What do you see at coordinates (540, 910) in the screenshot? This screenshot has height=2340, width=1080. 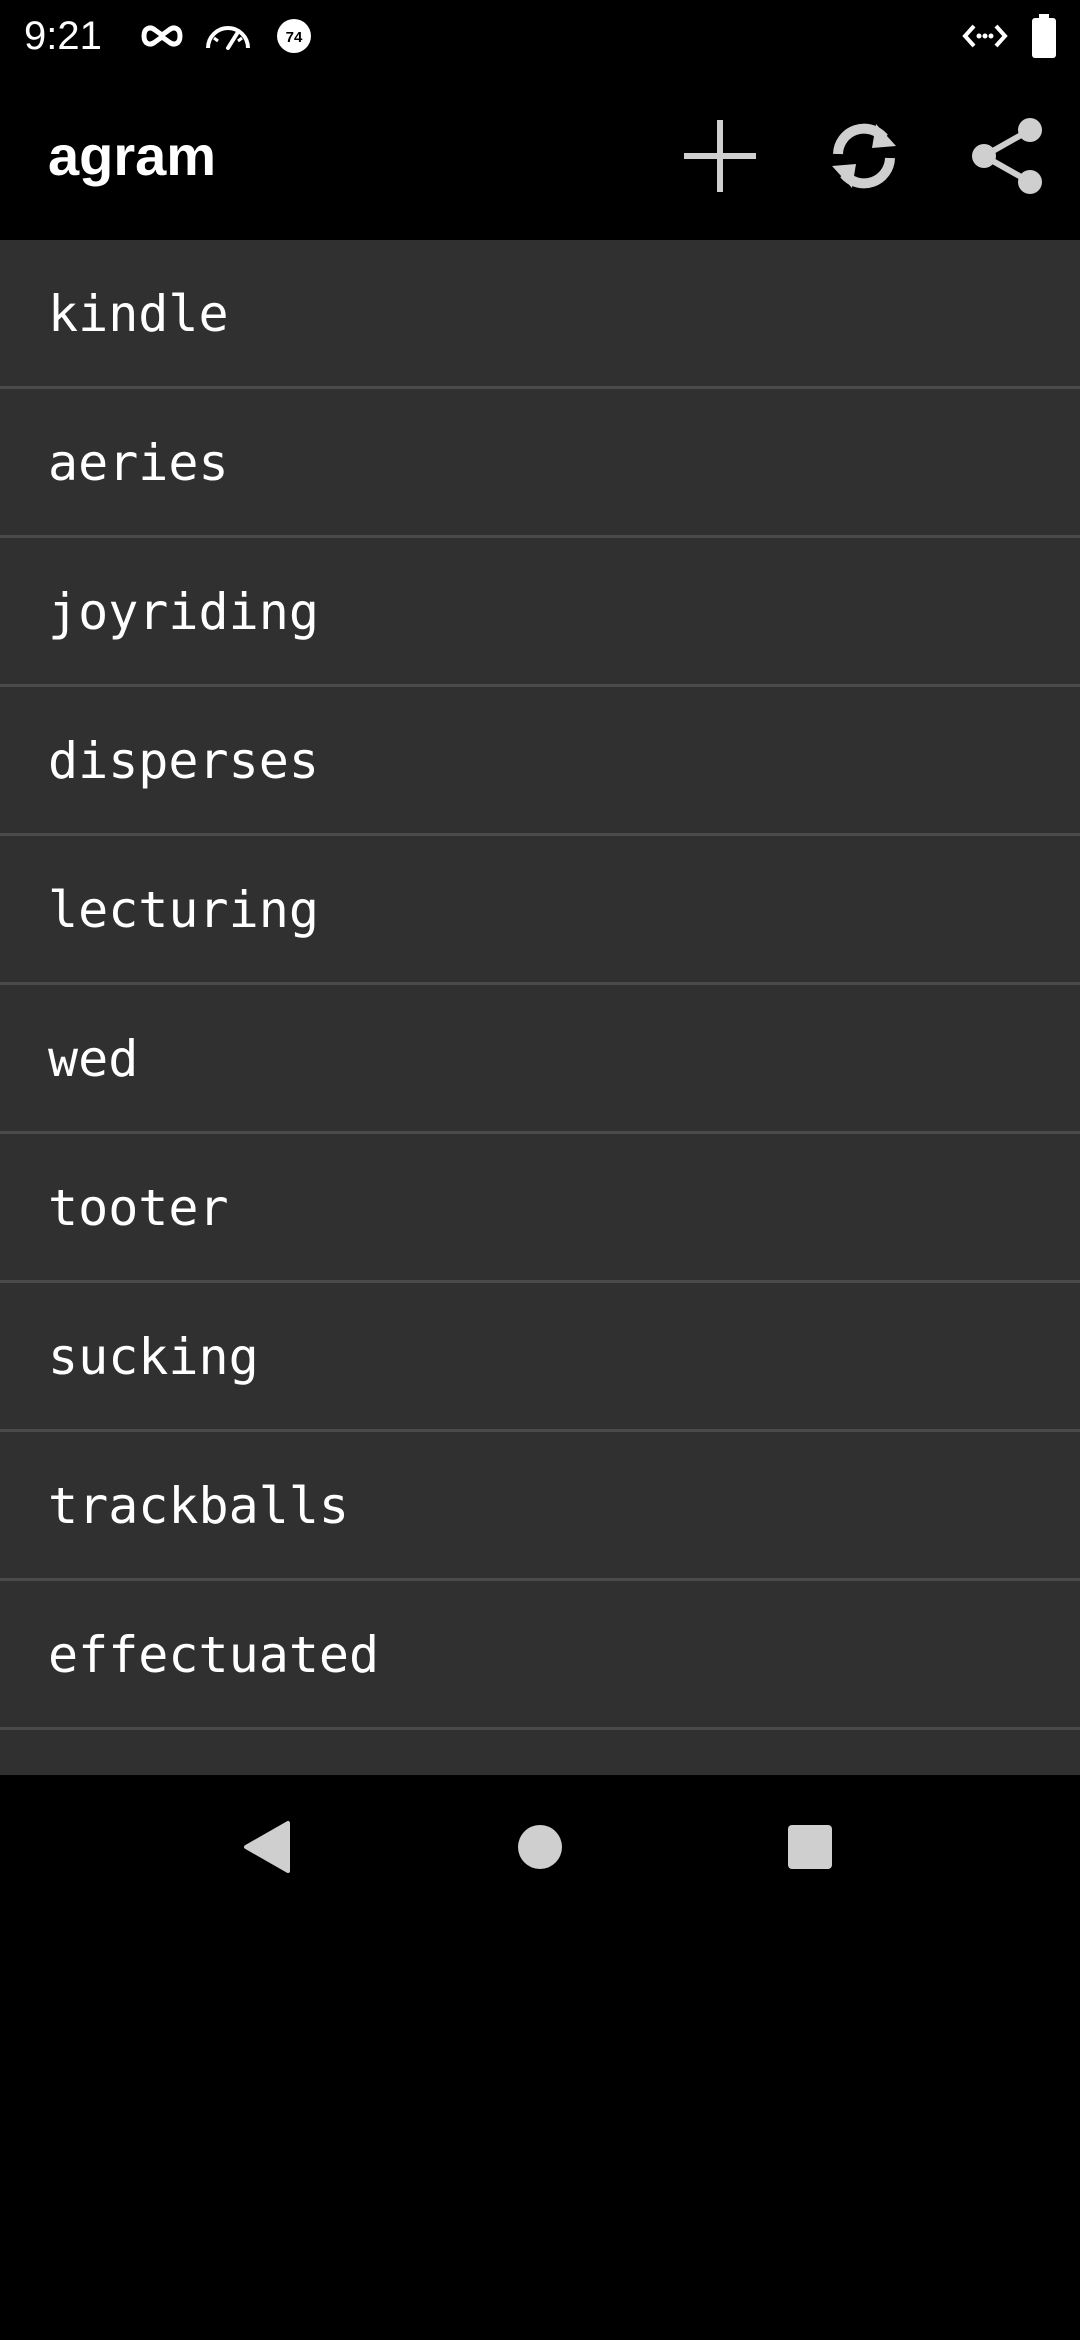 I see `list-item: lecturing` at bounding box center [540, 910].